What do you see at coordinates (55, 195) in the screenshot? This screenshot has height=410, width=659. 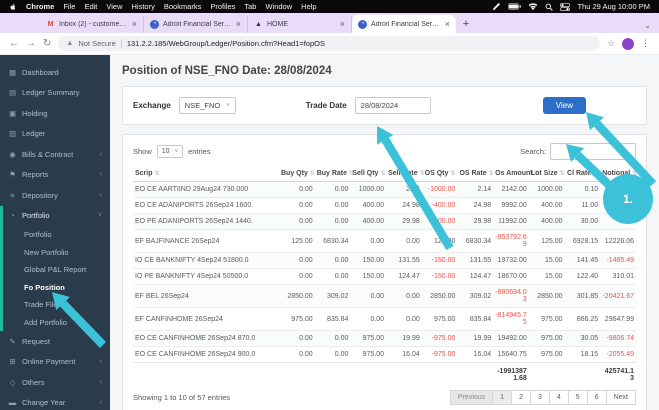 I see `sidebar-item-depository: ≡ Depository ‹` at bounding box center [55, 195].